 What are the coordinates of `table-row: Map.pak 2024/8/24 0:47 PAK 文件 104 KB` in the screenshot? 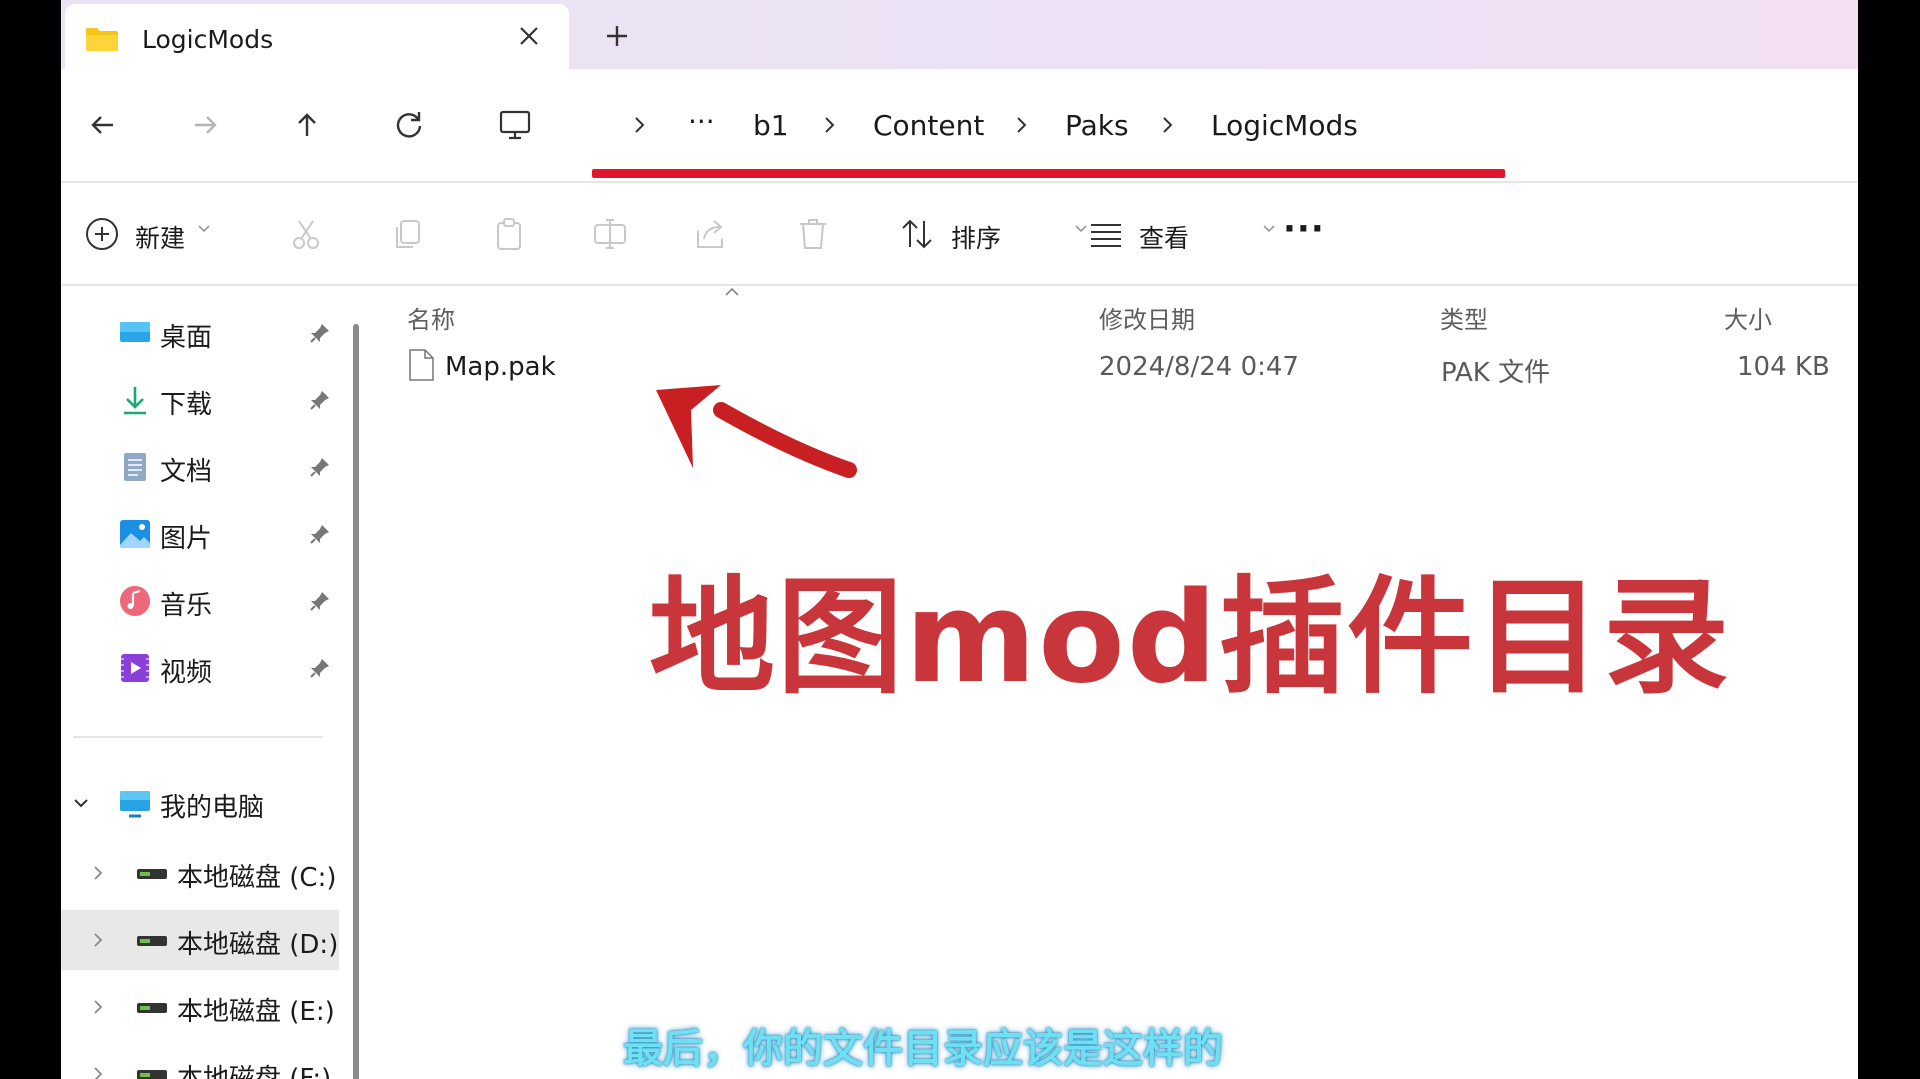 It's located at (1124, 366).